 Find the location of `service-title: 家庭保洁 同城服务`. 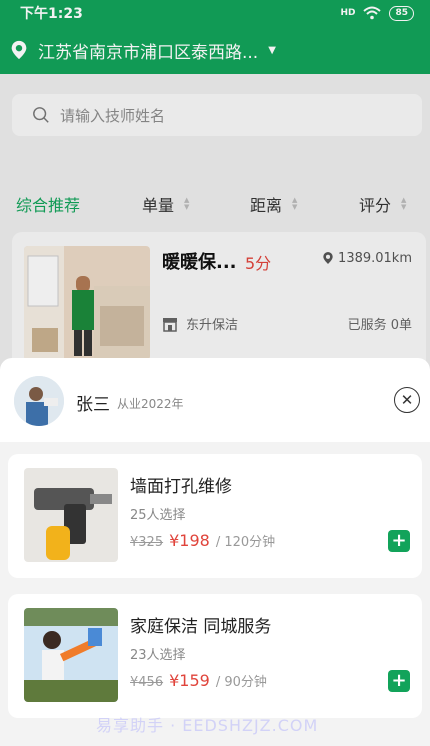

service-title: 家庭保洁 同城服务 is located at coordinates (201, 627).